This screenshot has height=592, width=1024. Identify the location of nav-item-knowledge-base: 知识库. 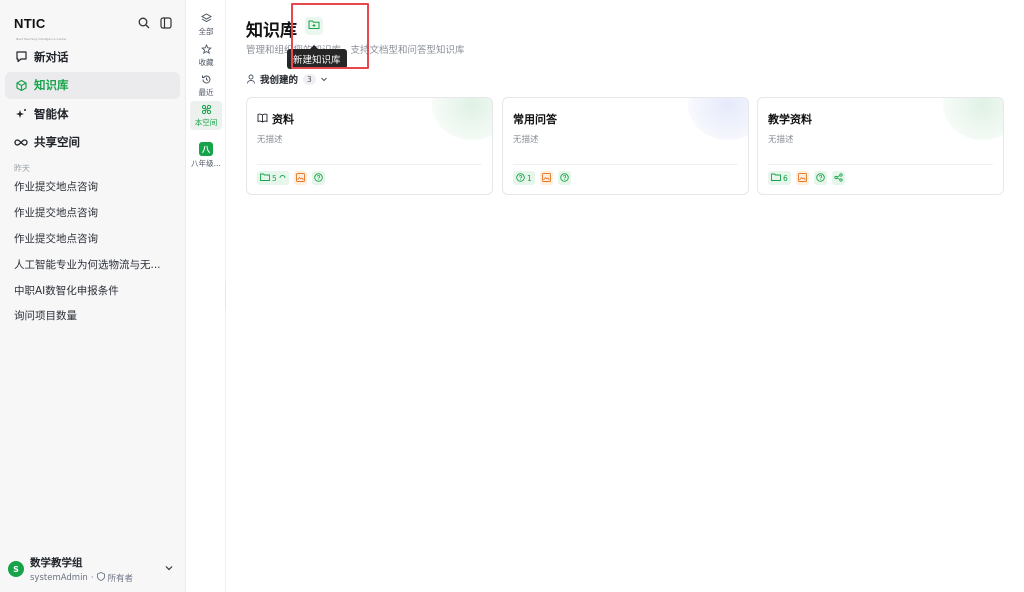
(92, 85).